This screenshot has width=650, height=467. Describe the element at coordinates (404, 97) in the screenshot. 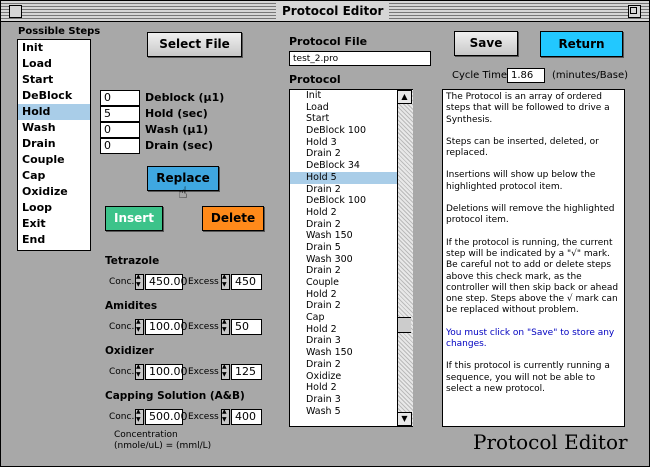

I see `scroll-up-arrow-icon: ▲` at that location.